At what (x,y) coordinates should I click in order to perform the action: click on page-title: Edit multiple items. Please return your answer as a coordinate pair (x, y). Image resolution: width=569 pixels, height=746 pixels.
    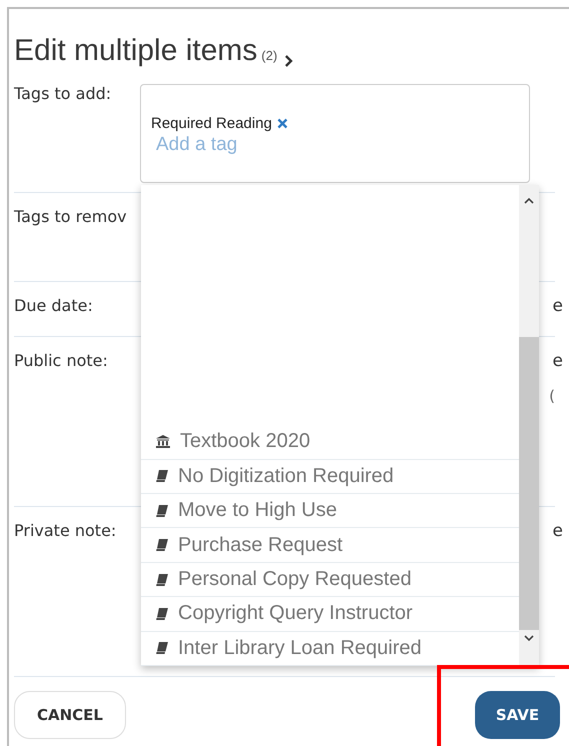
    Looking at the image, I should click on (136, 51).